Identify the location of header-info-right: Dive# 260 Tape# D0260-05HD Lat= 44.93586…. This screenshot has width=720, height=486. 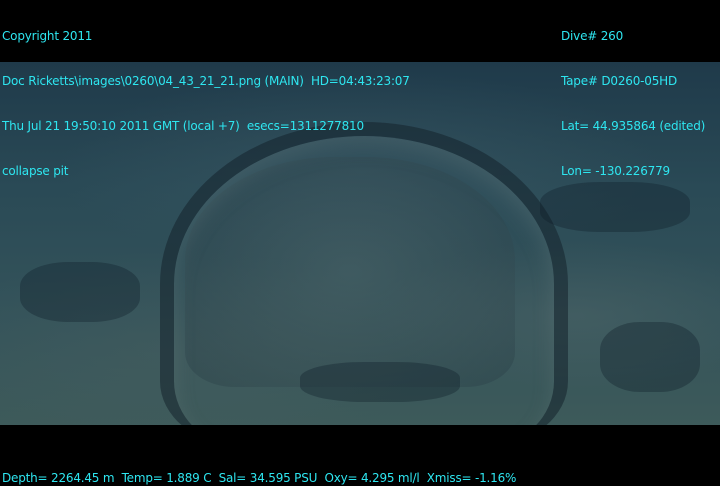
(633, 97).